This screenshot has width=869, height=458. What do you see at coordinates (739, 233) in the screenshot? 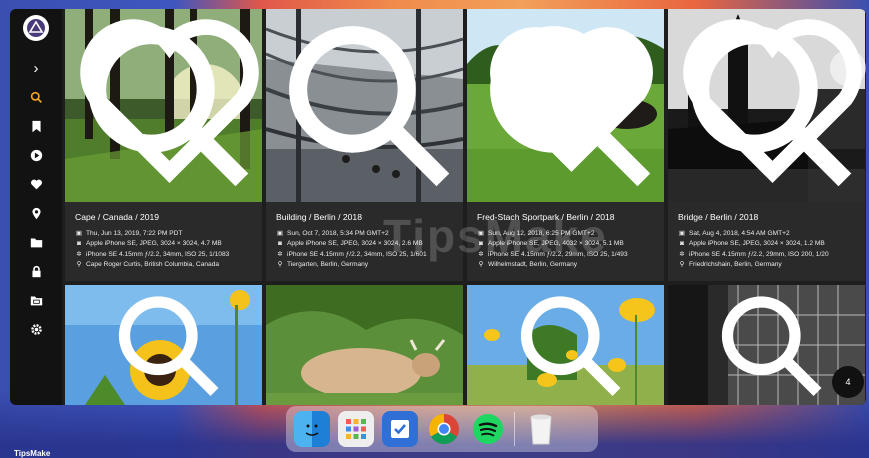
I see `photo-date: Sat, Aug 4, 2018, 4:54 AM GMT+2` at bounding box center [739, 233].